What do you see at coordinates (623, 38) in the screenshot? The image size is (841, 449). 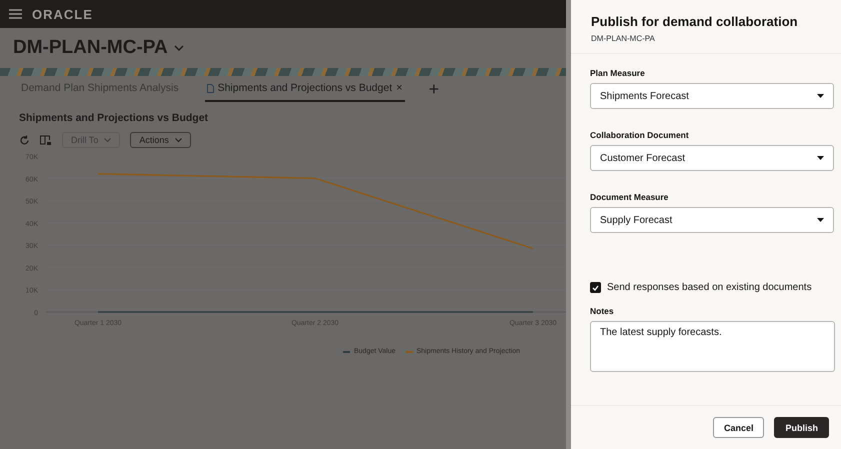 I see `drawer-subtitle: DM-PLAN-MC-PA` at bounding box center [623, 38].